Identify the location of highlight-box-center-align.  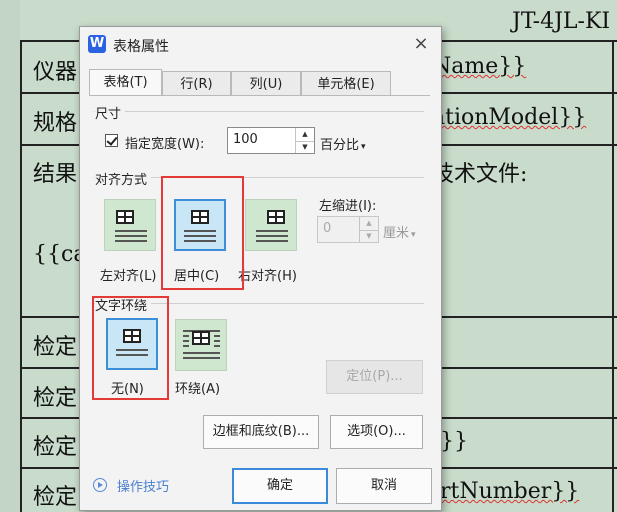
(202, 233).